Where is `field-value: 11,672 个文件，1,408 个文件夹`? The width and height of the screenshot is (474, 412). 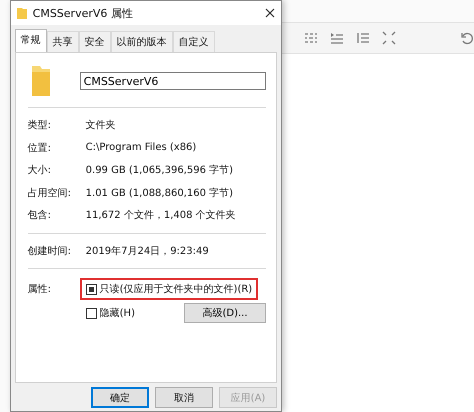
field-value: 11,672 个文件，1,408 个文件夹 is located at coordinates (161, 215).